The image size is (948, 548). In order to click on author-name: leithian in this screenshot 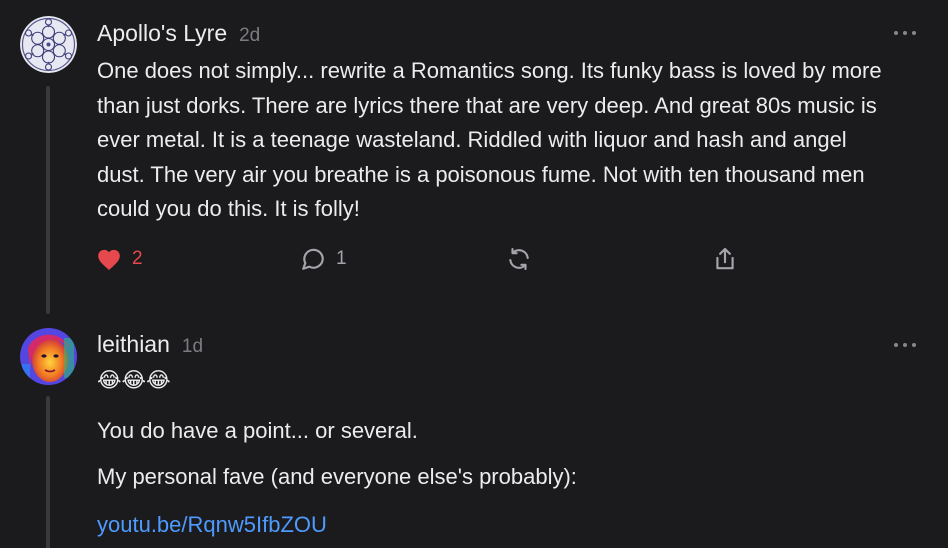, I will do `click(133, 344)`.